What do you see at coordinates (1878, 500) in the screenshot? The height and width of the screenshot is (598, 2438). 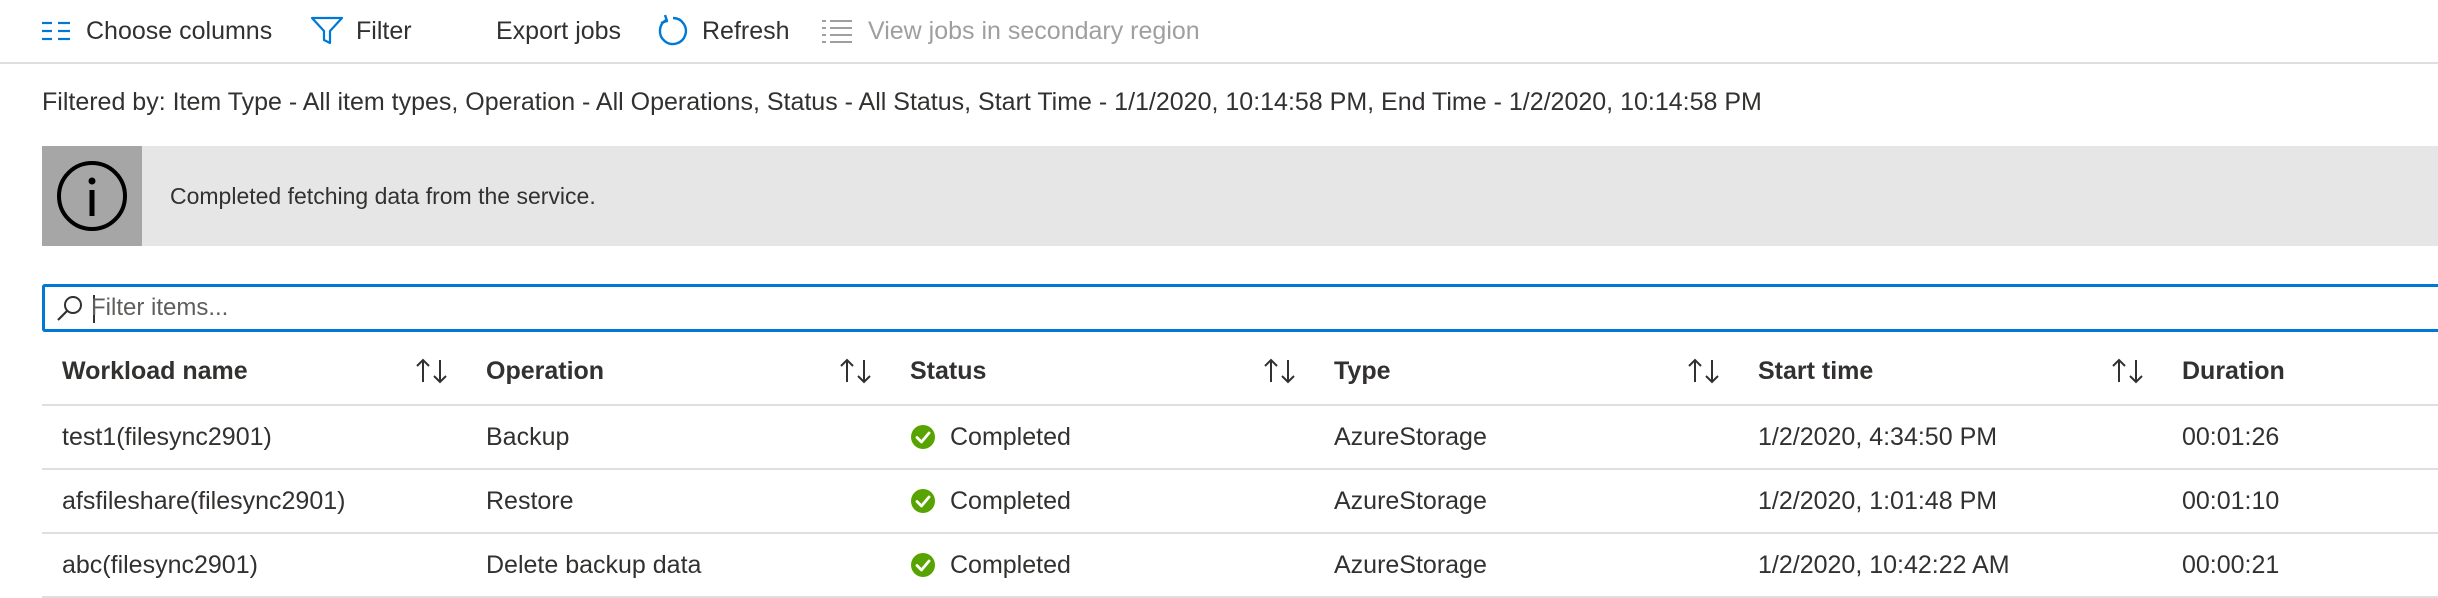 I see `start-time-cell: 1/2/2020, 1:01:48 PM` at bounding box center [1878, 500].